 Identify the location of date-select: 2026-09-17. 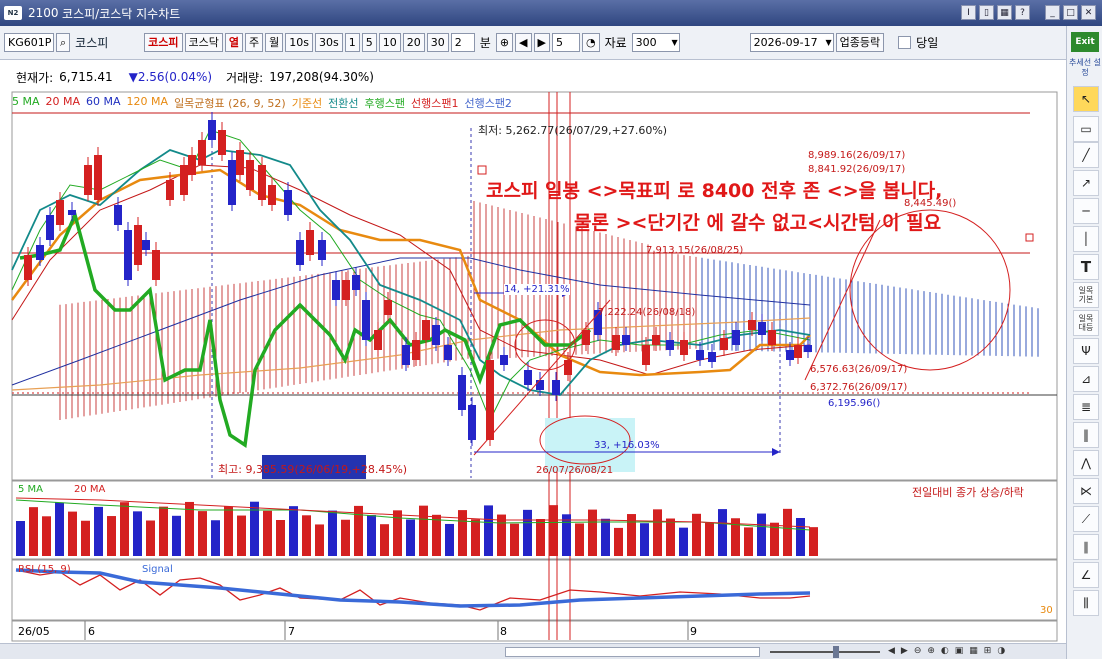
(791, 42).